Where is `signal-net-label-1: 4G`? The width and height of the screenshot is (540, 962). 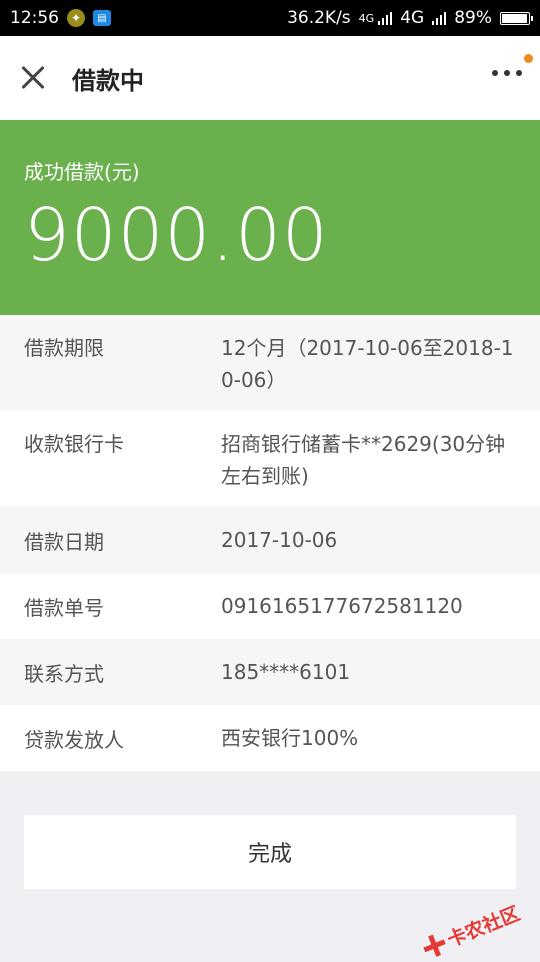 signal-net-label-1: 4G is located at coordinates (366, 18).